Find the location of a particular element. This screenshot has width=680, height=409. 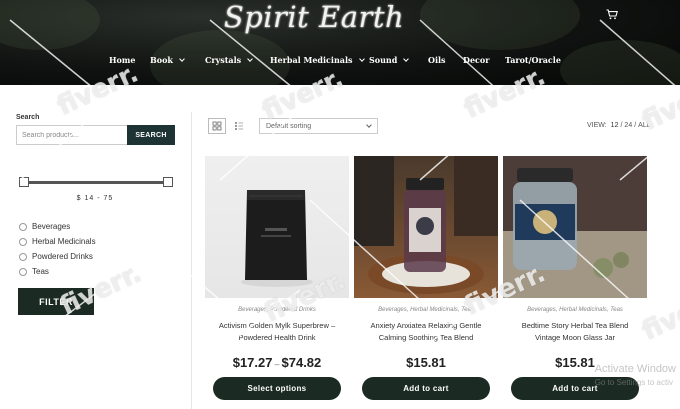

list-view-button is located at coordinates (239, 126).